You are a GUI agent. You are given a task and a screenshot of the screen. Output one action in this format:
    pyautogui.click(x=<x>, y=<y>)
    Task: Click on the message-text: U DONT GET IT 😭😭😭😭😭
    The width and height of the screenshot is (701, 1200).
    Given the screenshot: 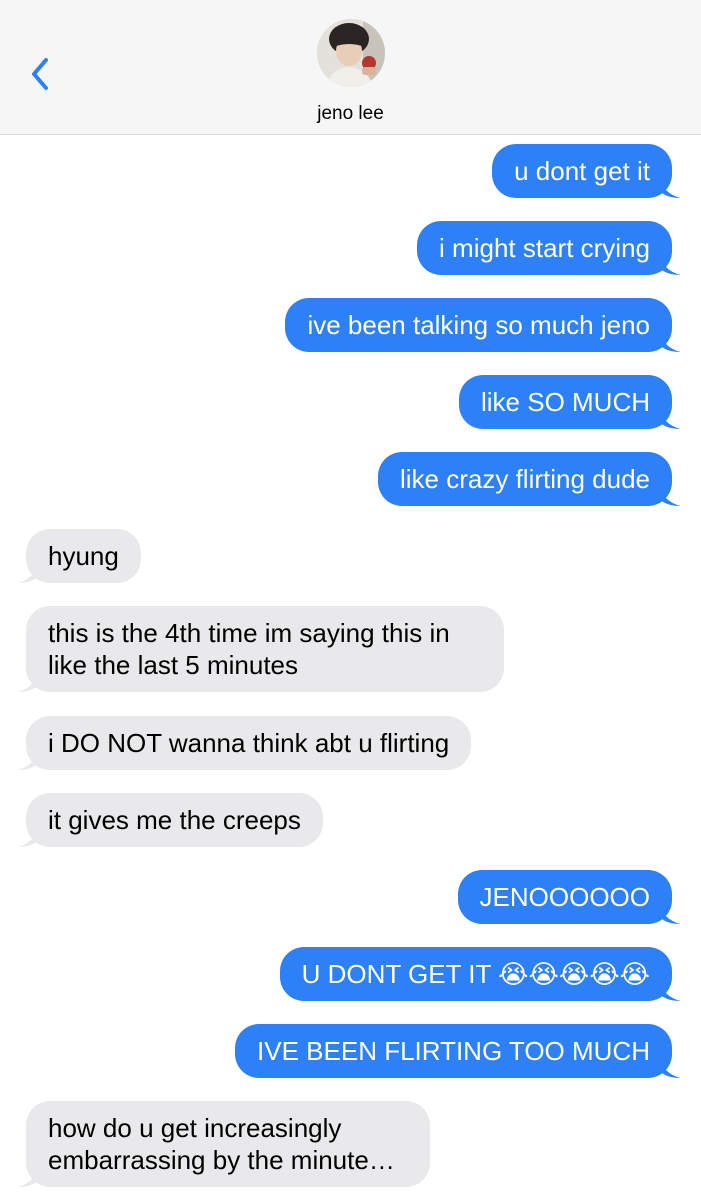 What is the action you would take?
    pyautogui.click(x=475, y=974)
    